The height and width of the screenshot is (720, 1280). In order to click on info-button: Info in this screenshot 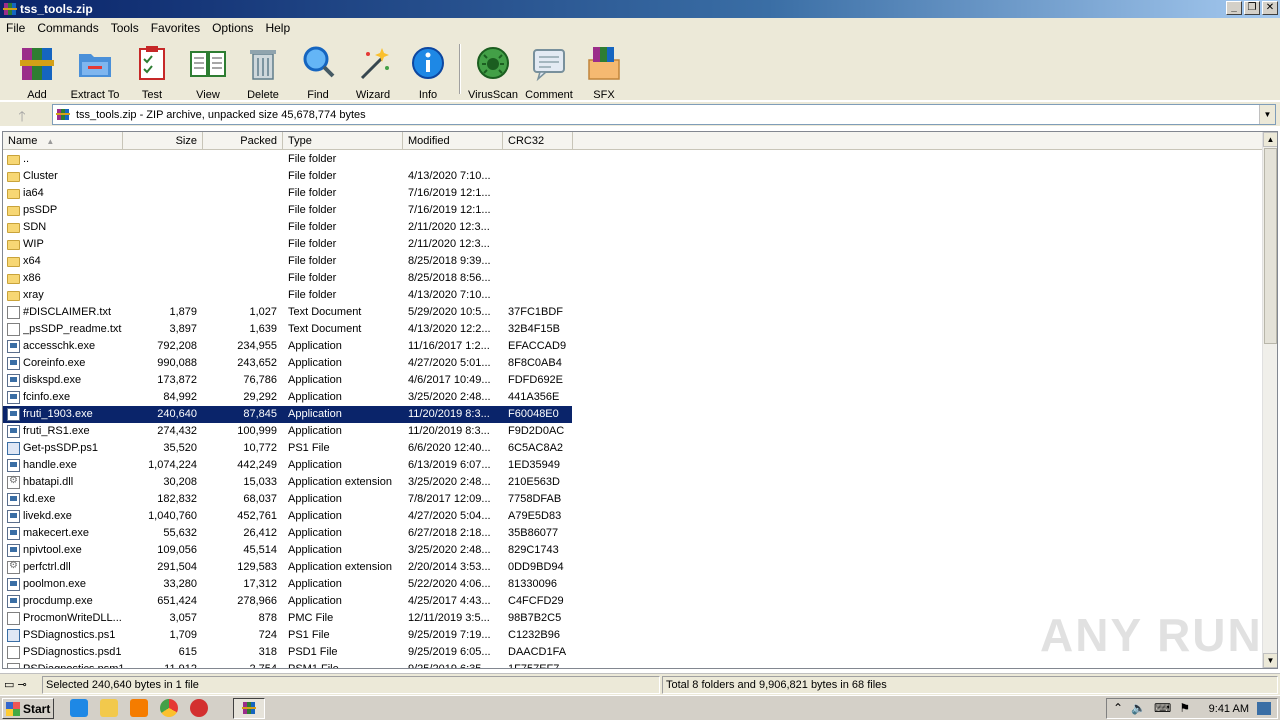, I will do `click(428, 71)`.